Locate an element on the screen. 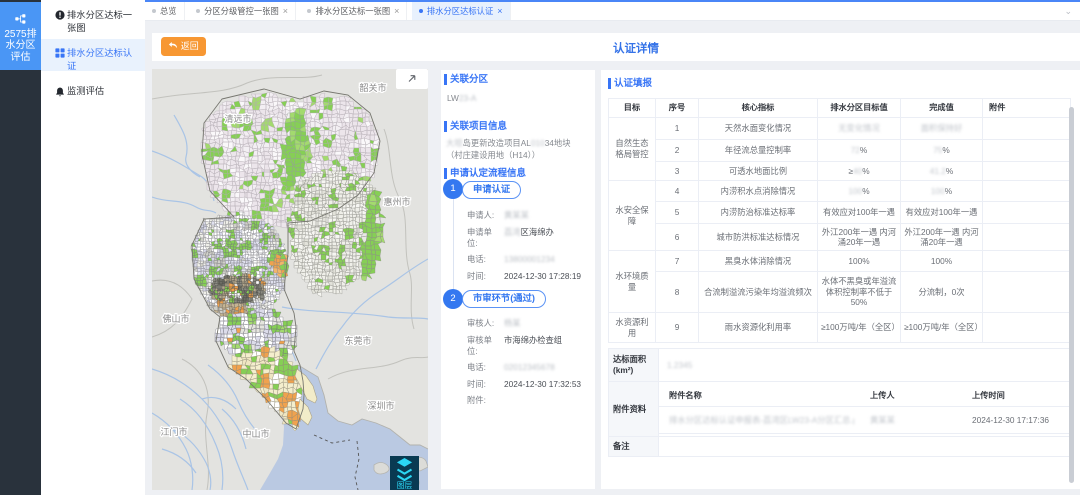 The width and height of the screenshot is (1080, 495). svg-text: 图层 is located at coordinates (405, 485).